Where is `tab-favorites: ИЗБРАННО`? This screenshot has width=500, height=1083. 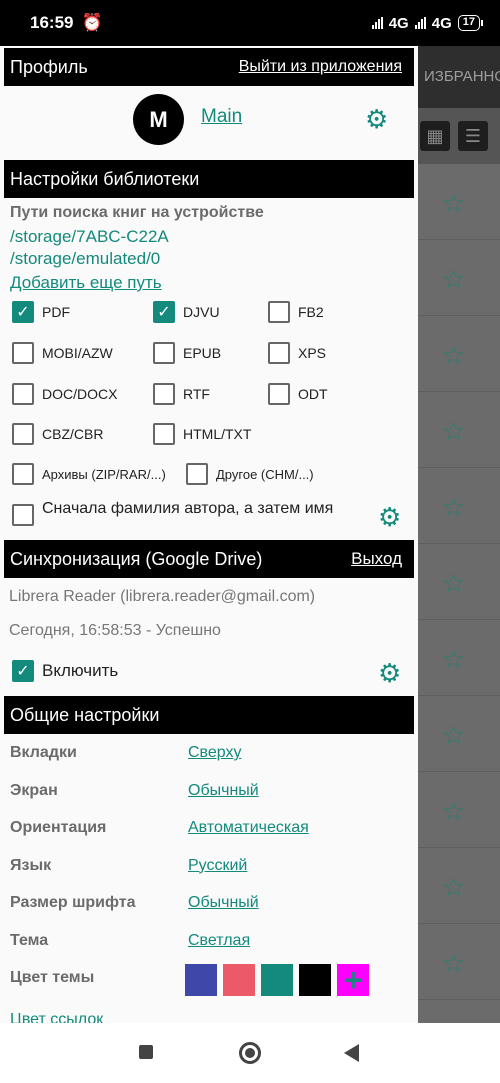
tab-favorites: ИЗБРАННО is located at coordinates (459, 77).